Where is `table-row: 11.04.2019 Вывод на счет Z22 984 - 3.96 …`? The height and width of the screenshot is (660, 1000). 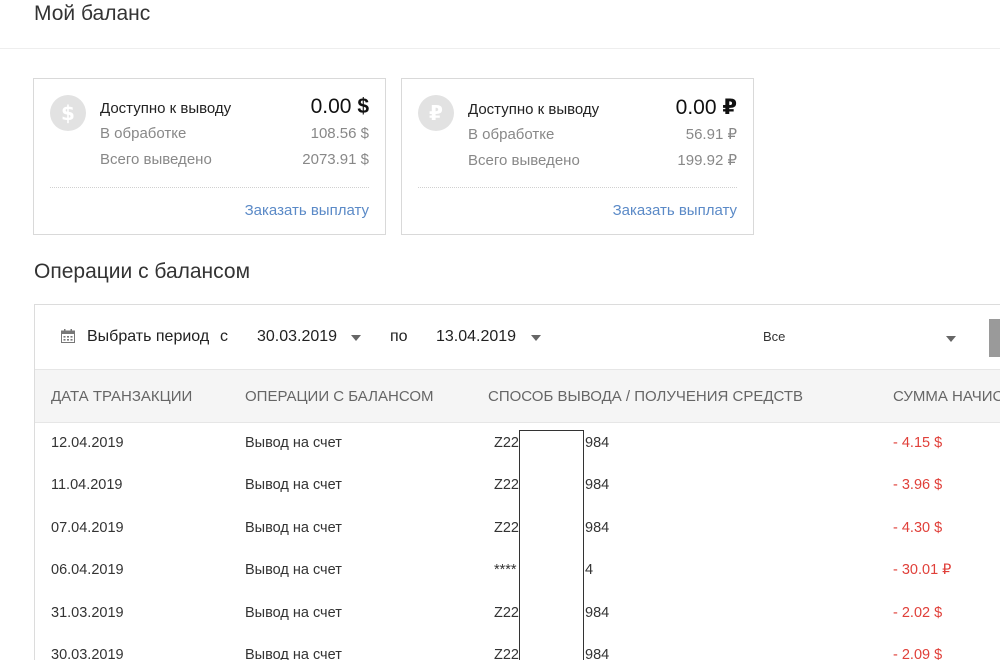 table-row: 11.04.2019 Вывод на счет Z22 984 - 3.96 … is located at coordinates (517, 486).